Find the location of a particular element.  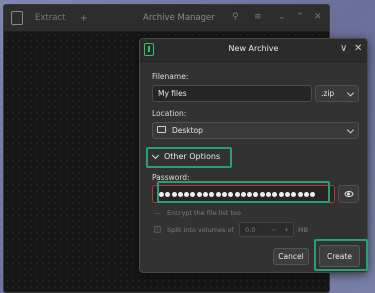

window-title: Archive Manager is located at coordinates (179, 18).